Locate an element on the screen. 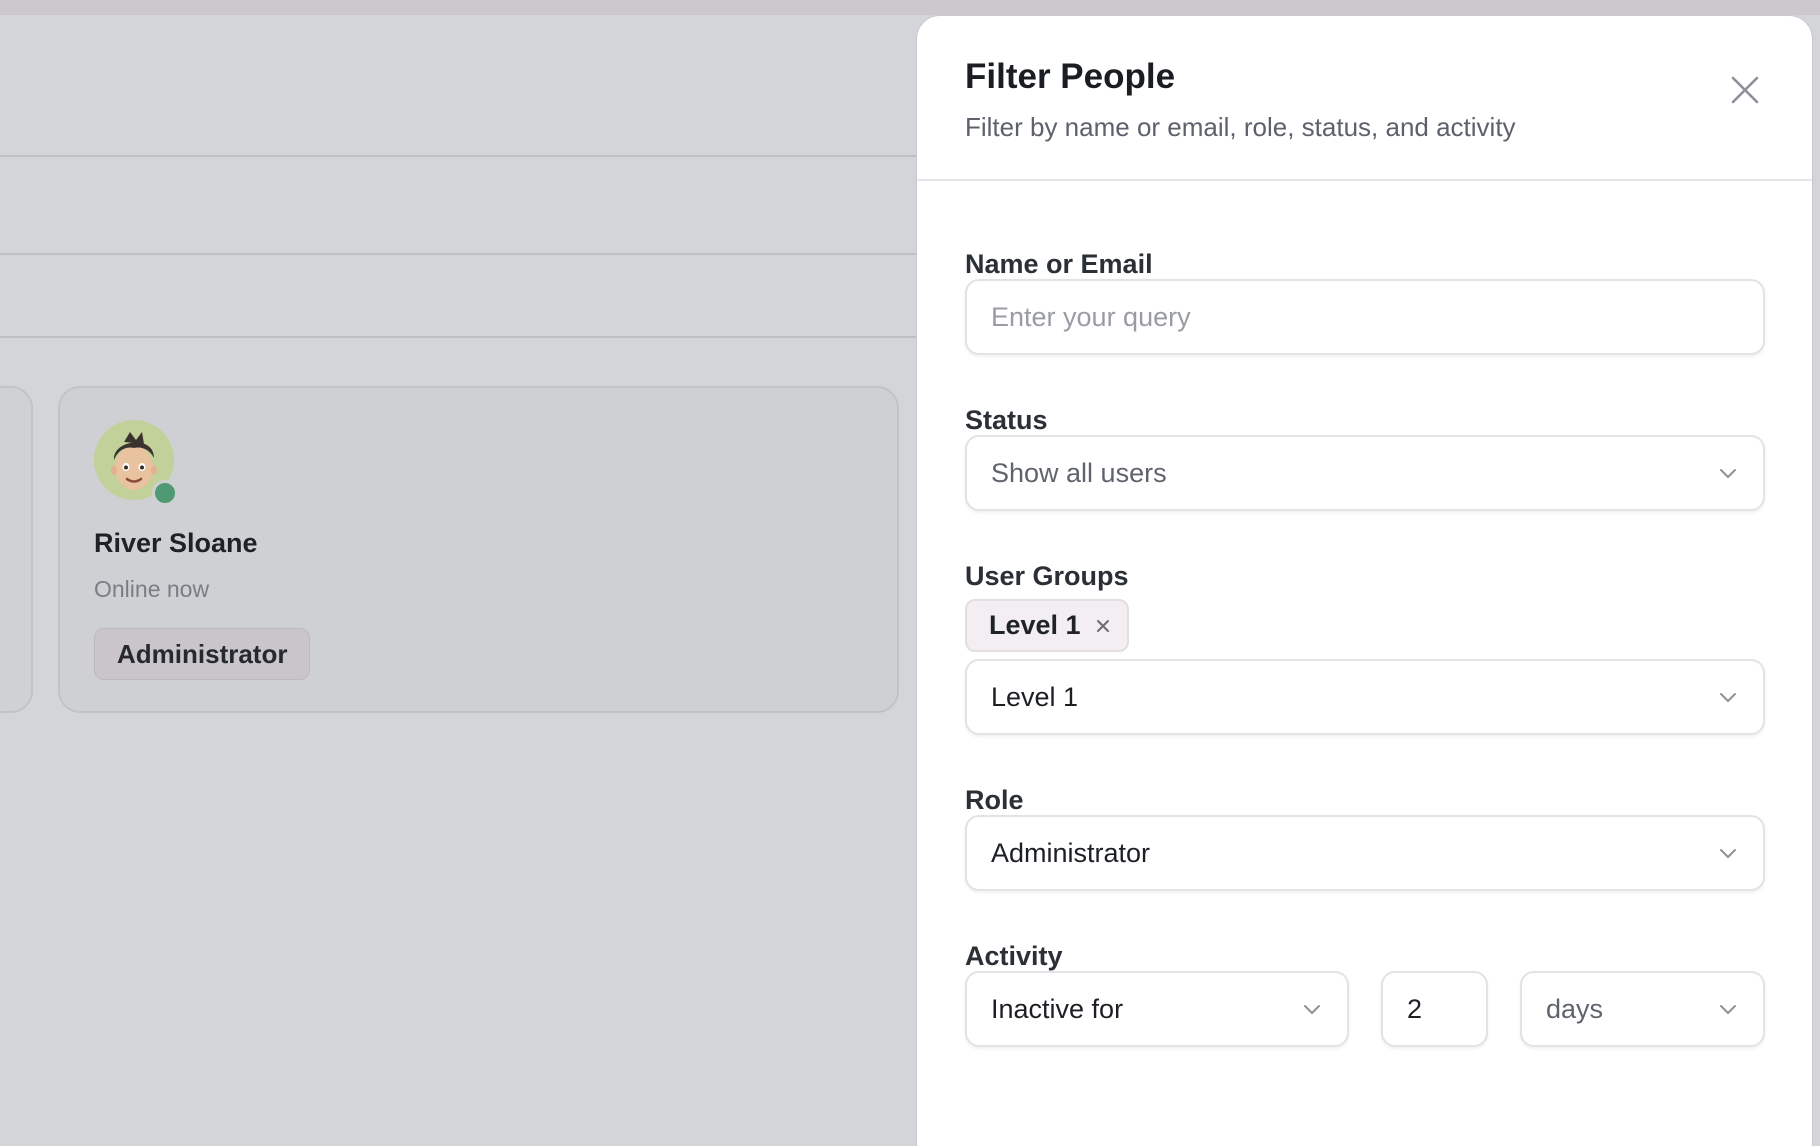  role-label: Role is located at coordinates (994, 800).